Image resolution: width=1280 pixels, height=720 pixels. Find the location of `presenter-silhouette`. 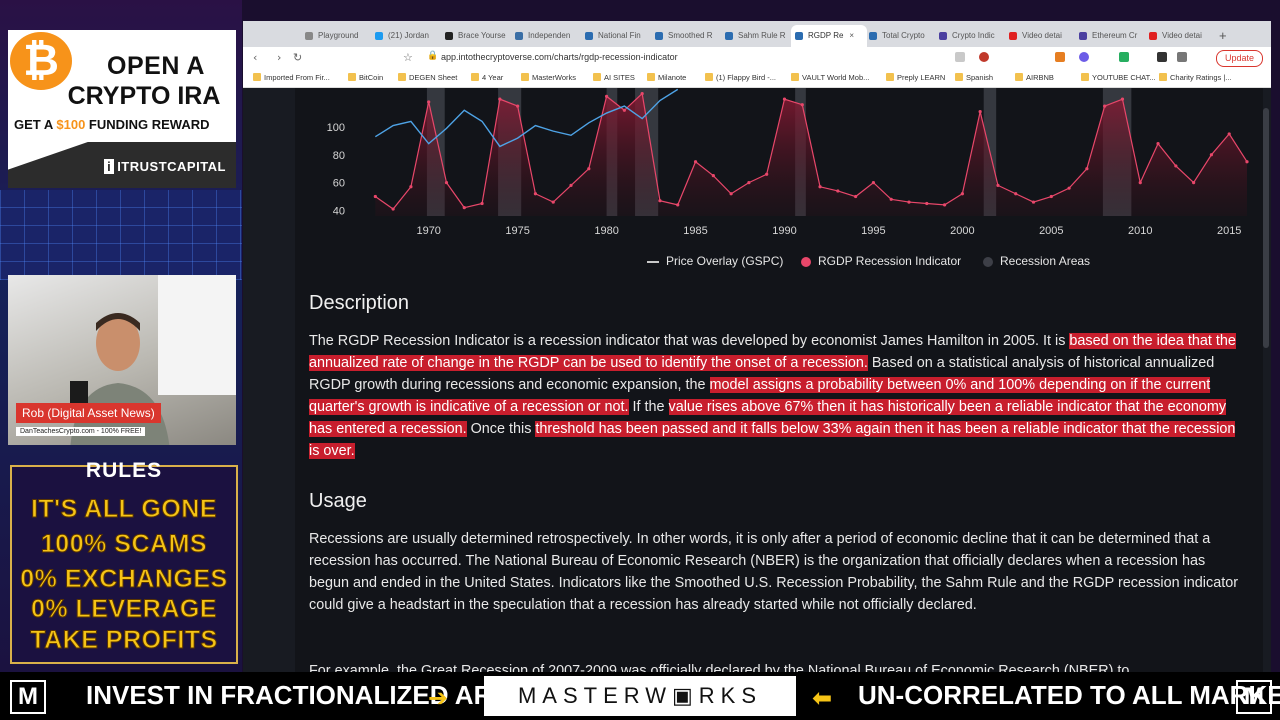

presenter-silhouette is located at coordinates (120, 379).